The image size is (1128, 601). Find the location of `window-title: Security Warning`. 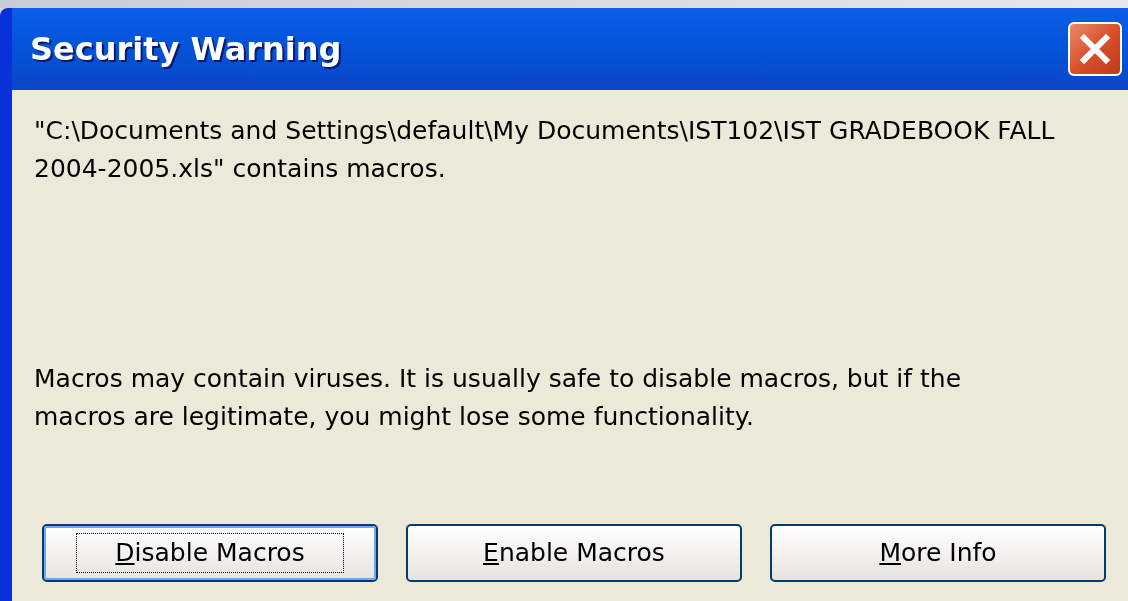

window-title: Security Warning is located at coordinates (186, 49).